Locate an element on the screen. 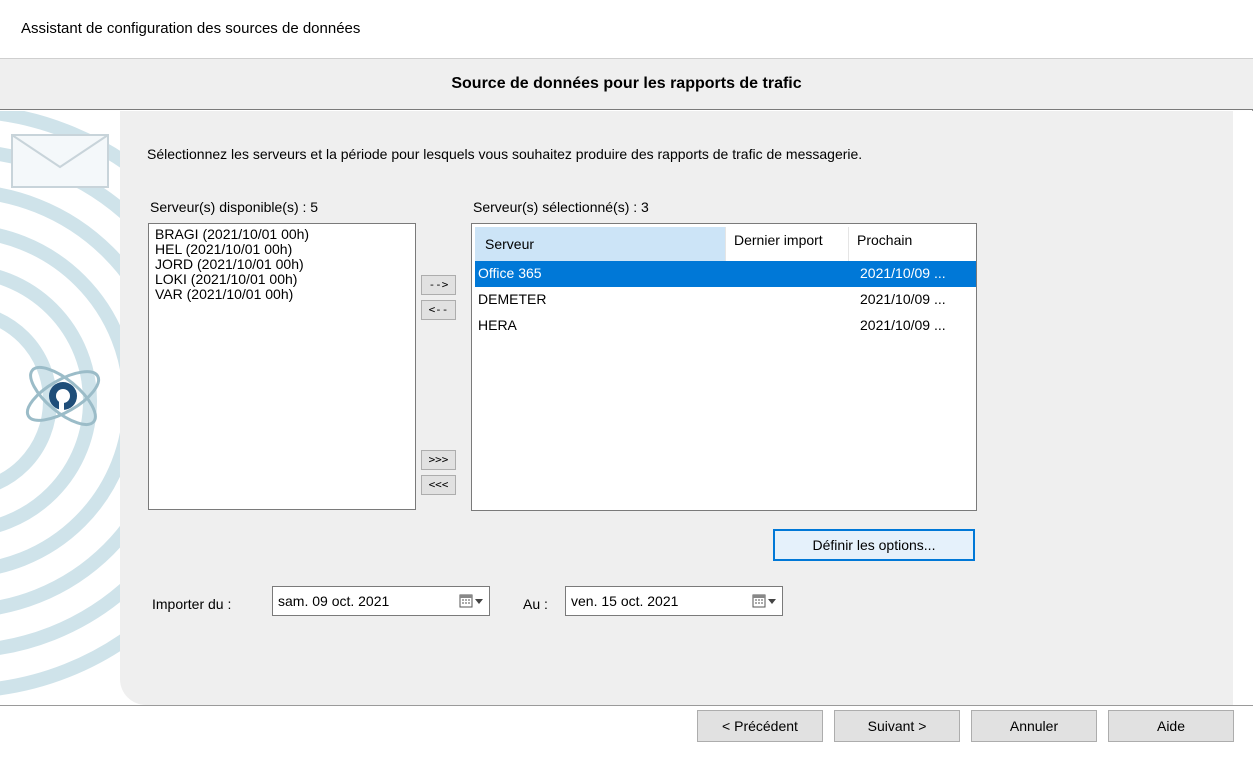 This screenshot has height=757, width=1253. cell-server: DEMETER is located at coordinates (512, 299).